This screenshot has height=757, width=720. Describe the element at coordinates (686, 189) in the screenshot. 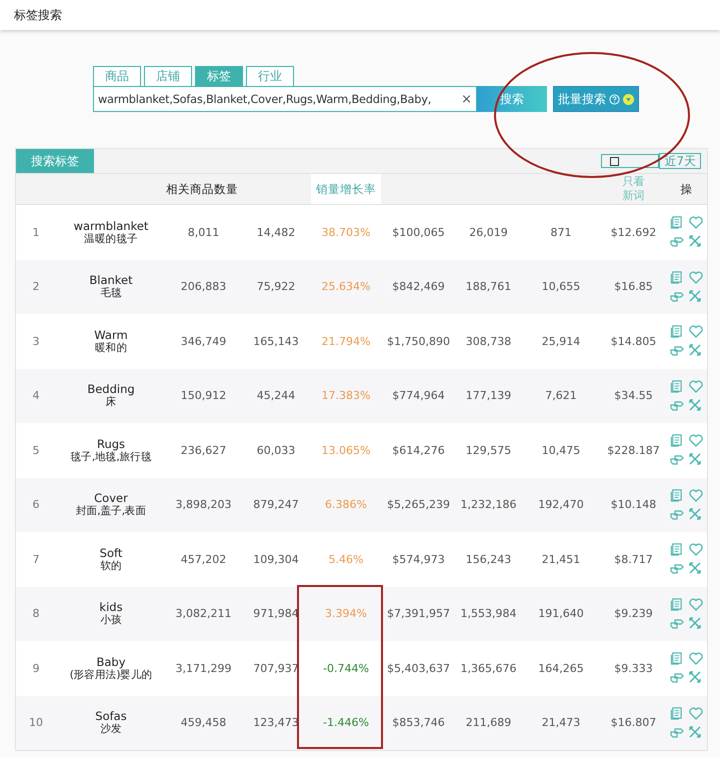

I see `column-header: 操` at that location.